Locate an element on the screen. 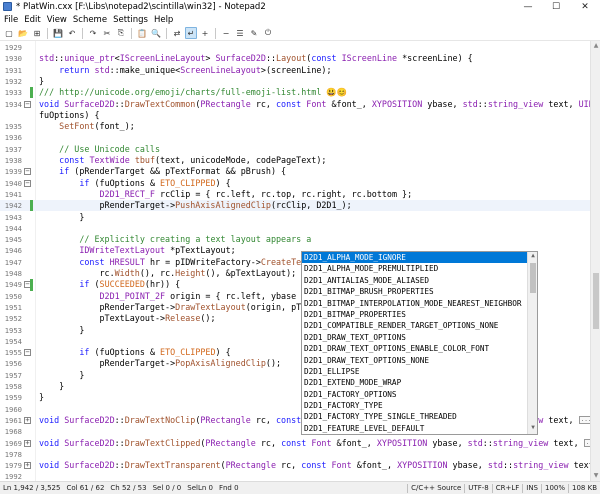 The image size is (600, 494). status-column: Col 61 / 62 is located at coordinates (85, 488).